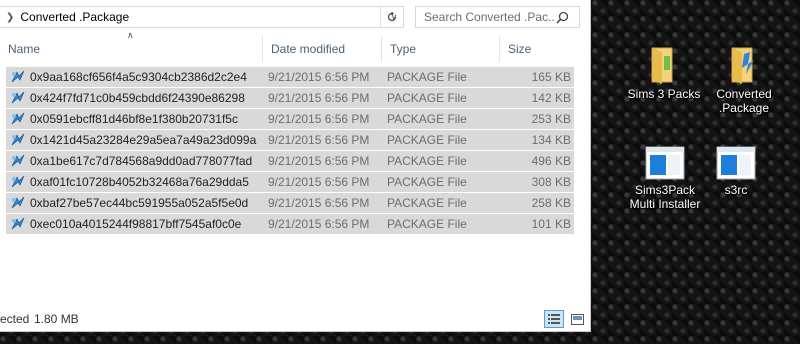  Describe the element at coordinates (131, 49) in the screenshot. I see `column-header-name: Name` at that location.